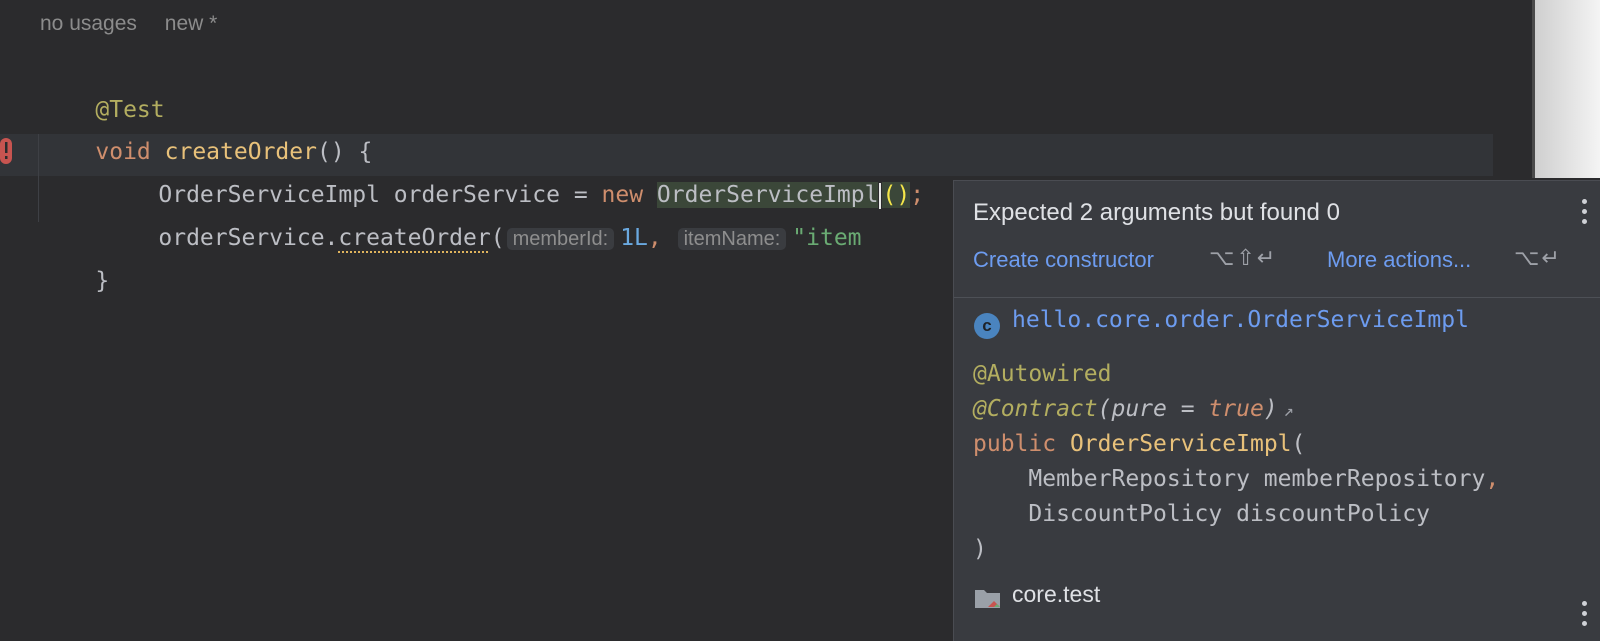  I want to click on module-folder-icon, so click(987, 599).